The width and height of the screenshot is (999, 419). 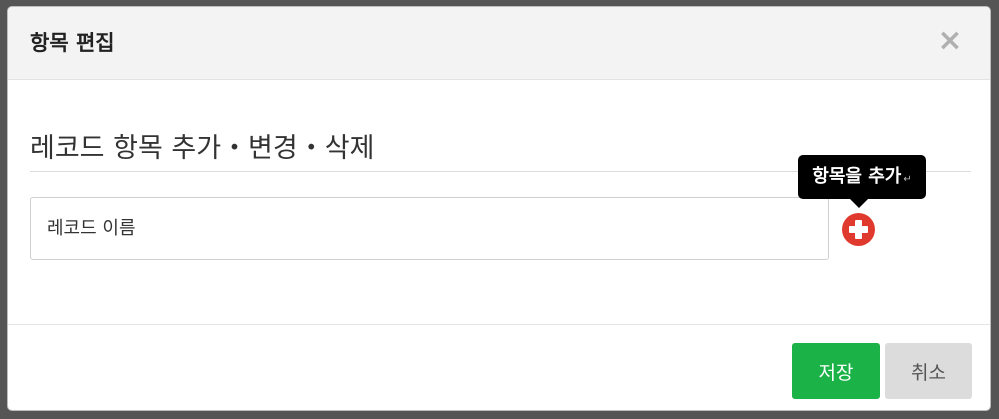 I want to click on close-icon: ×, so click(x=950, y=41).